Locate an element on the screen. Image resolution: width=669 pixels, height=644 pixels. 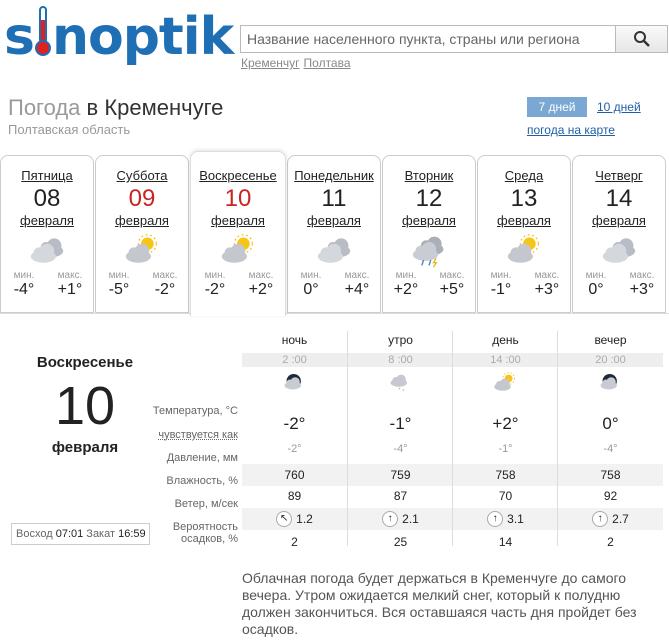
day-name: Четверг is located at coordinates (619, 175).